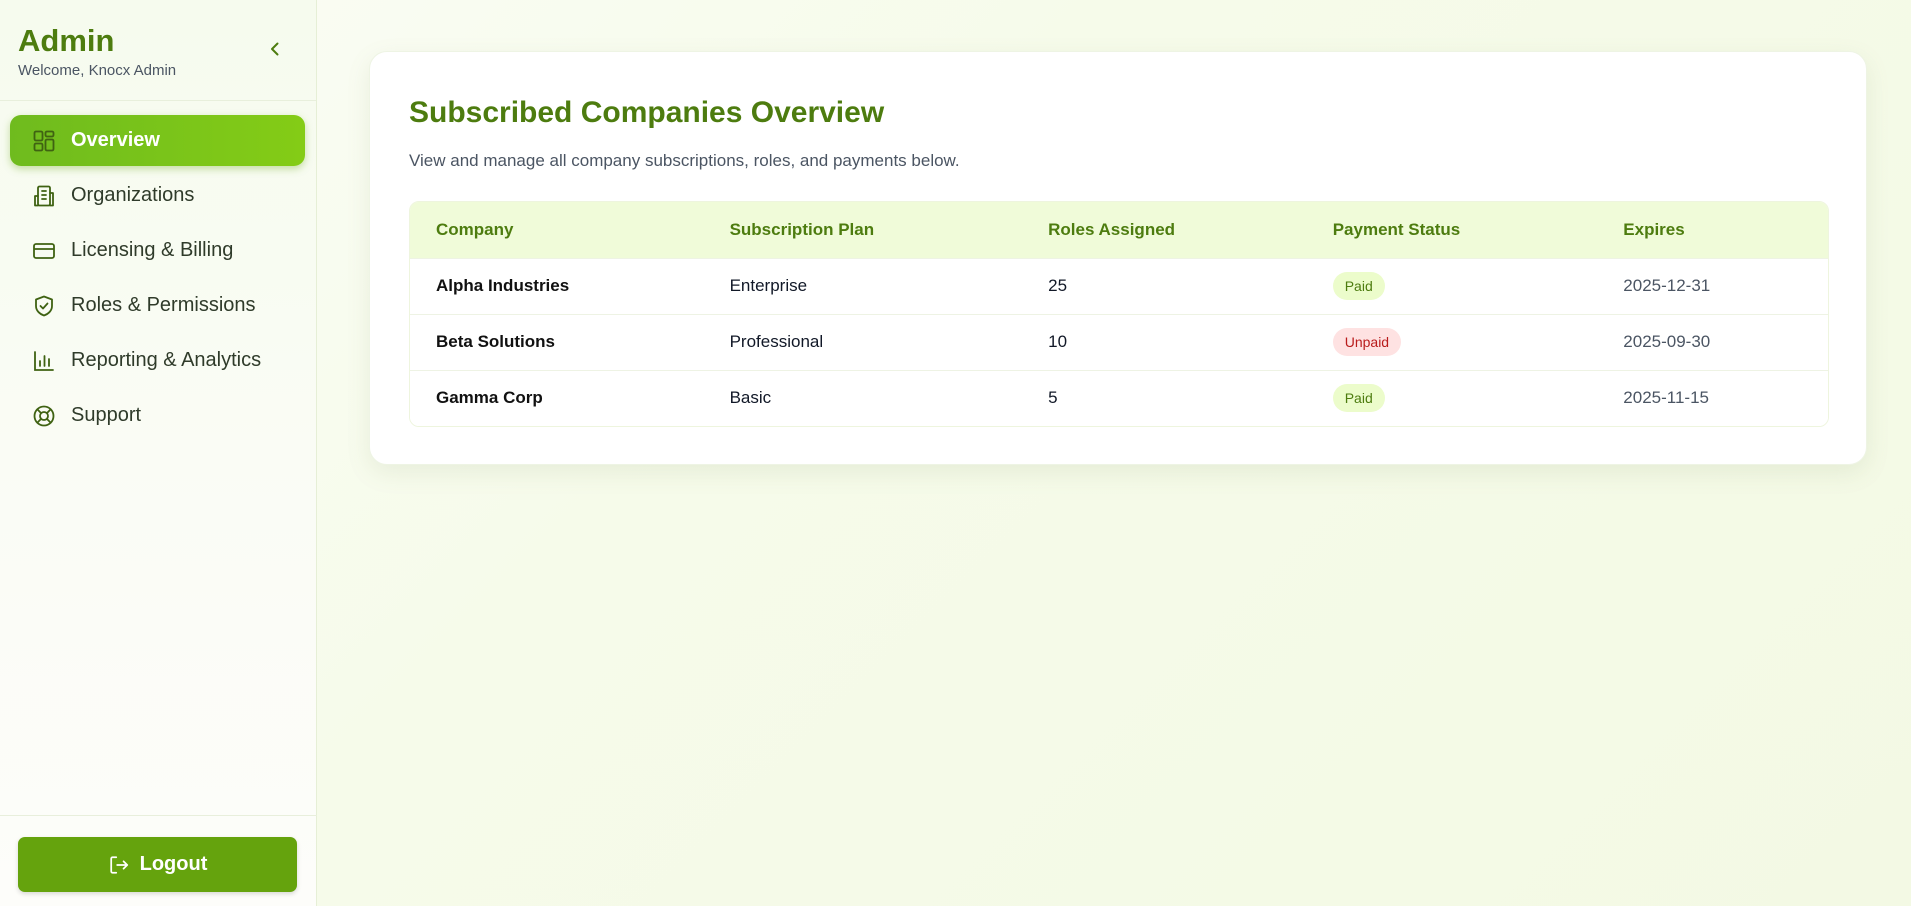 This screenshot has width=1911, height=906. What do you see at coordinates (776, 341) in the screenshot?
I see `subscription-plan: Professional` at bounding box center [776, 341].